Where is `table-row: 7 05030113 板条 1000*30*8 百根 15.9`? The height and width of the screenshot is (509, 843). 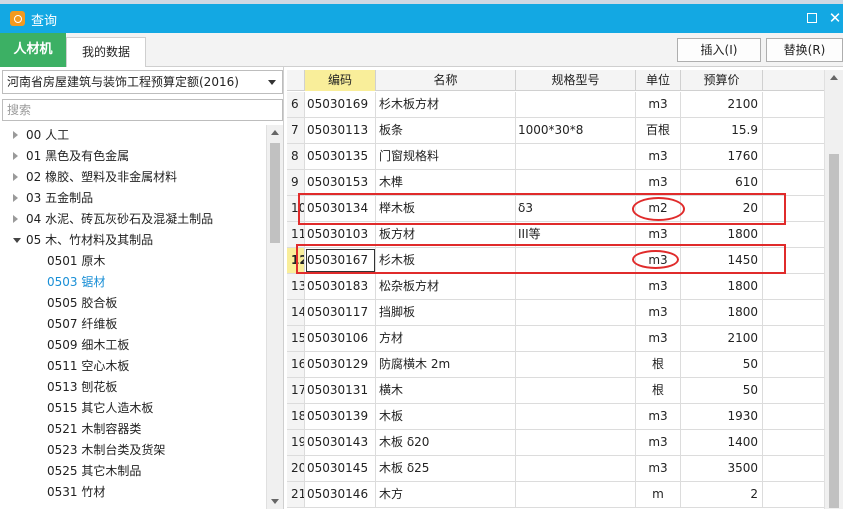 table-row: 7 05030113 板条 1000*30*8 百根 15.9 is located at coordinates (555, 131).